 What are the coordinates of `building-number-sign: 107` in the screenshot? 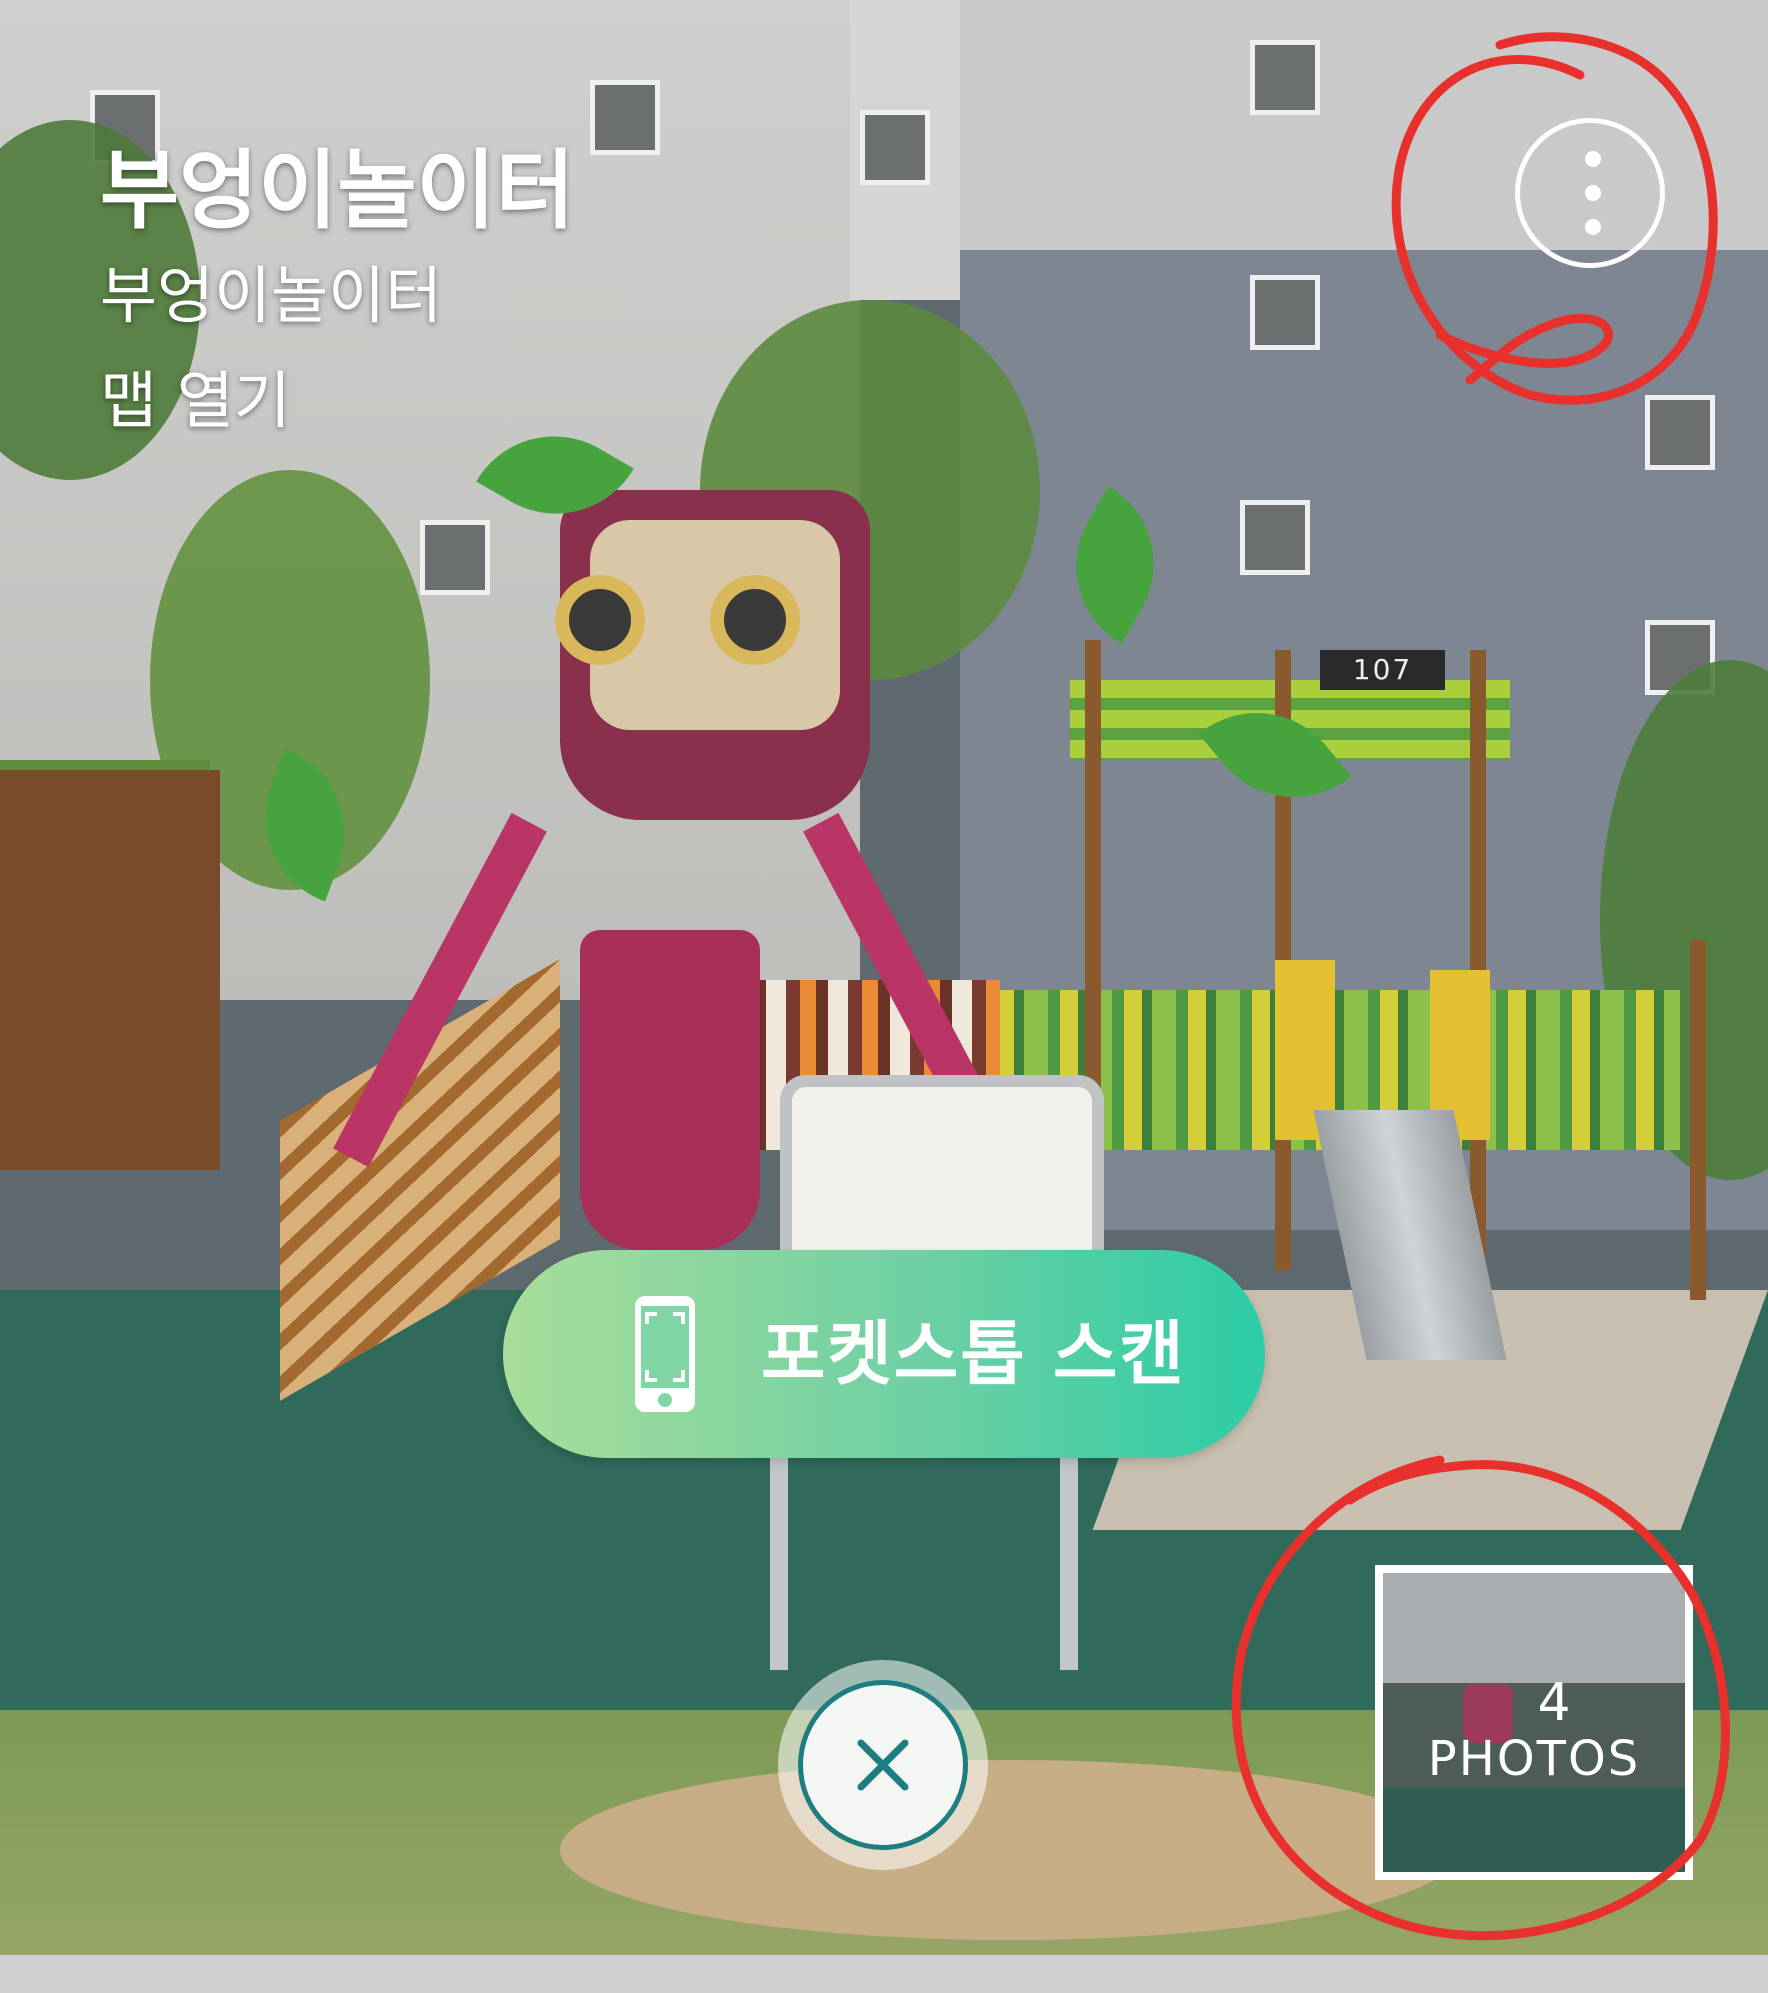 It's located at (1382, 670).